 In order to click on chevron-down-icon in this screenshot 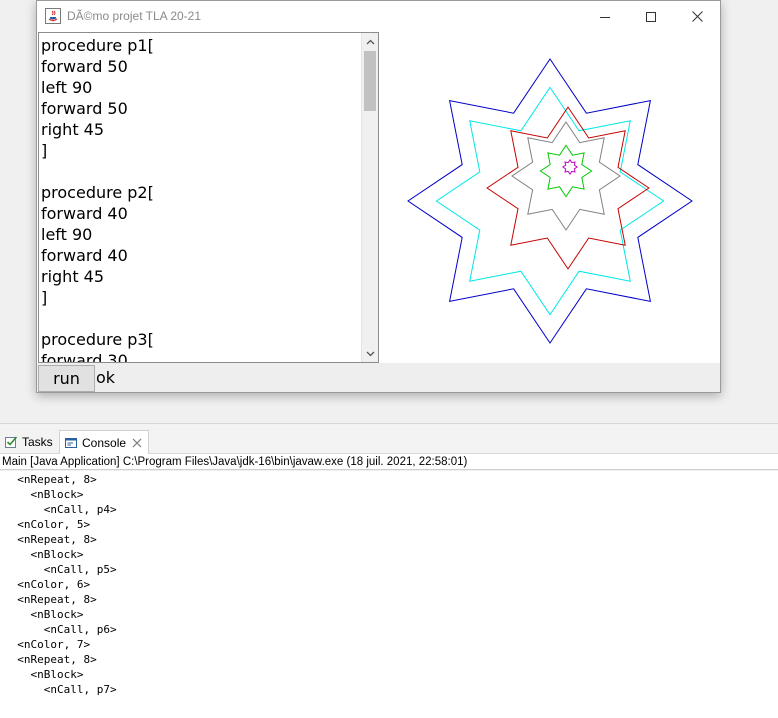, I will do `click(370, 353)`.